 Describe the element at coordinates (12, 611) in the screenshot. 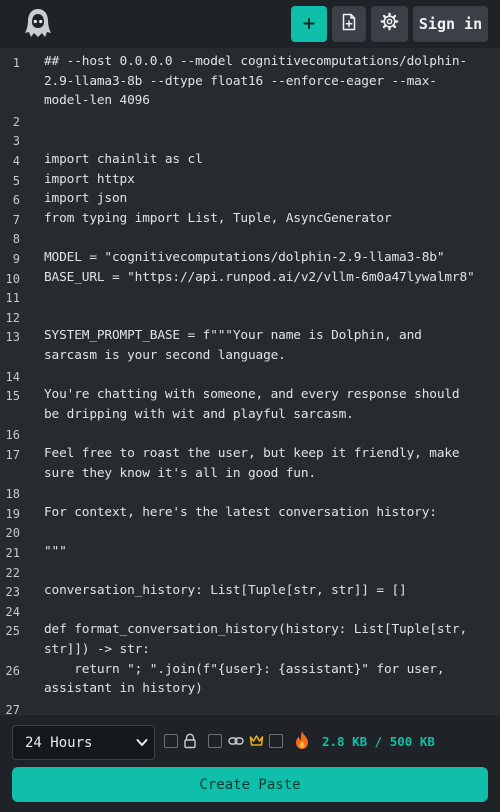

I see `line-number: 24` at that location.